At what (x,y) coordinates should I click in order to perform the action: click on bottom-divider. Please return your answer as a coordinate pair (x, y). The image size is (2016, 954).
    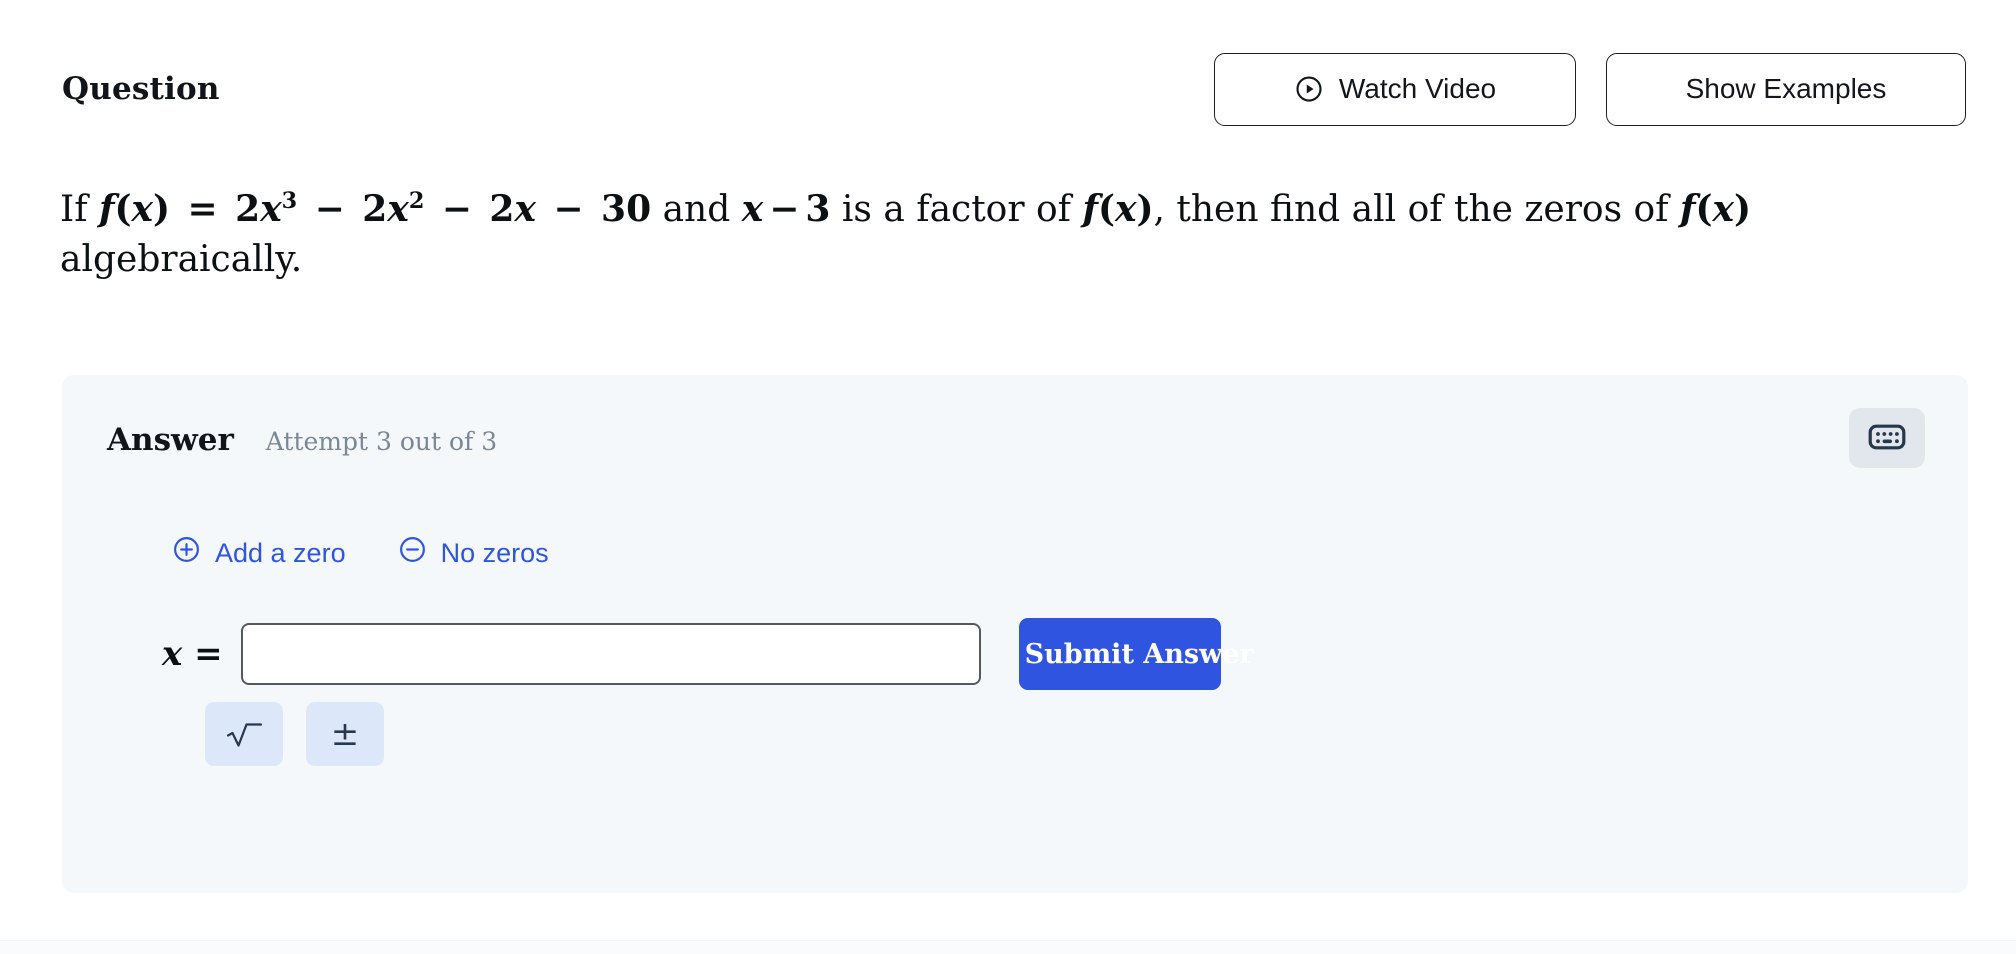
    Looking at the image, I should click on (1008, 947).